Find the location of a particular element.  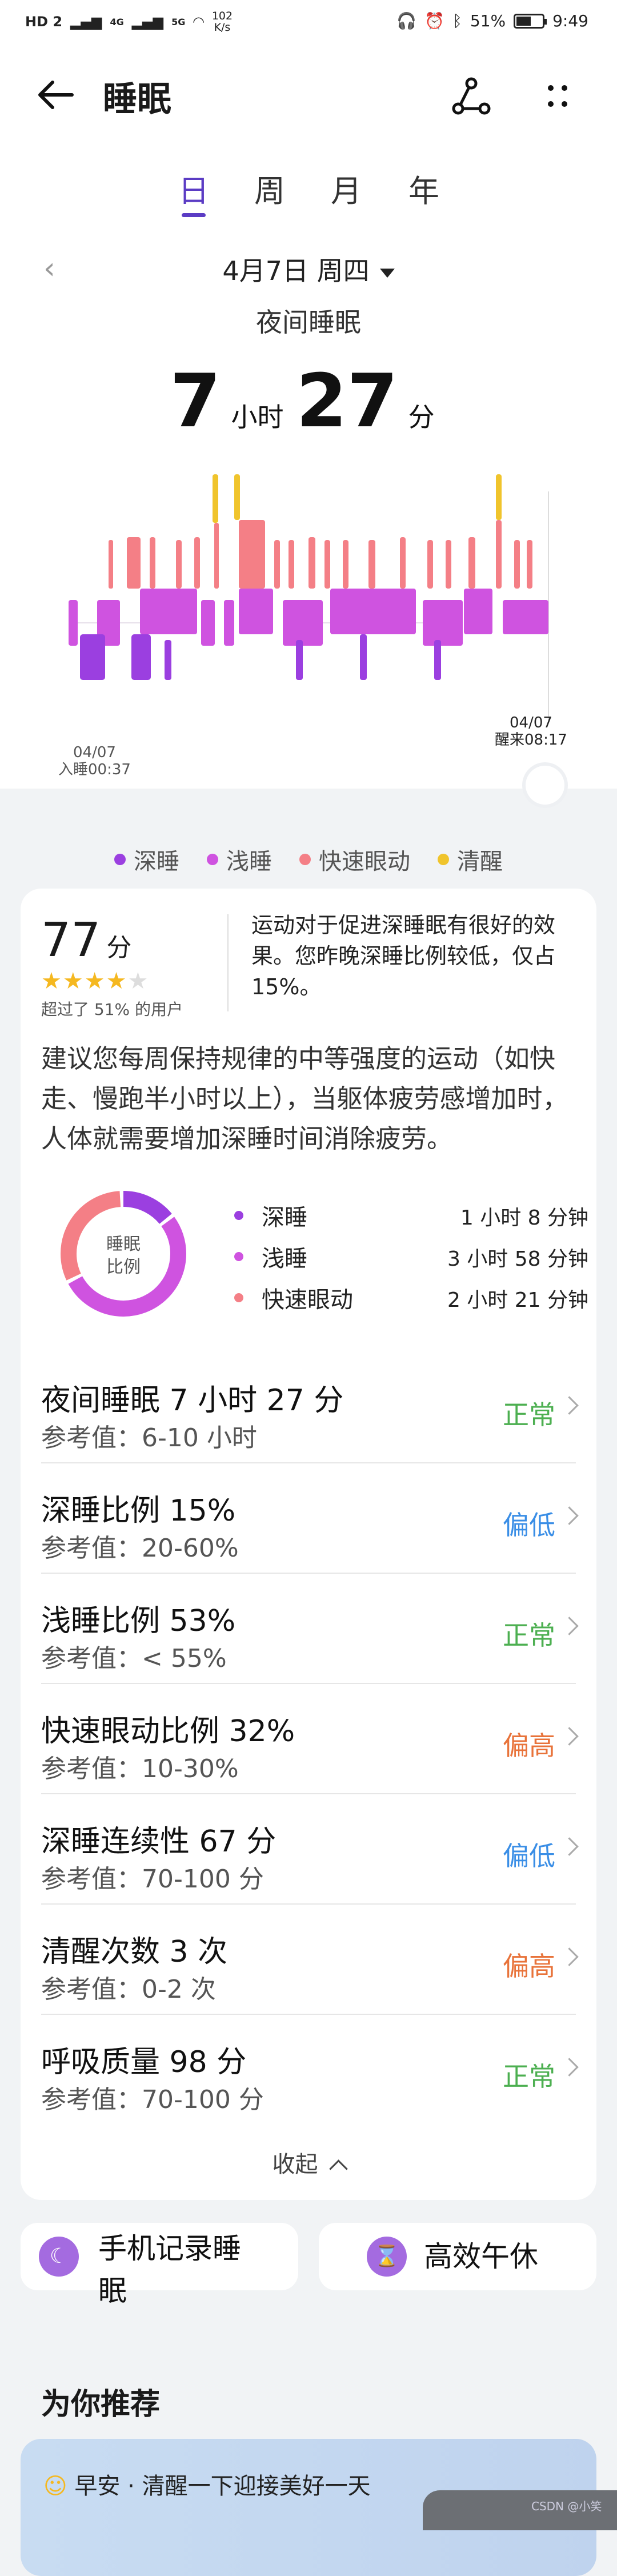

metric-row: 快速眼动比例 32% 参考值：10-30% 偏高 is located at coordinates (310, 1739).